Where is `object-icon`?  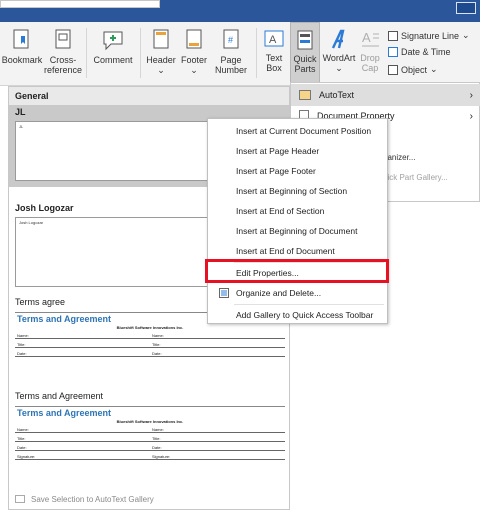
object-icon is located at coordinates (393, 69).